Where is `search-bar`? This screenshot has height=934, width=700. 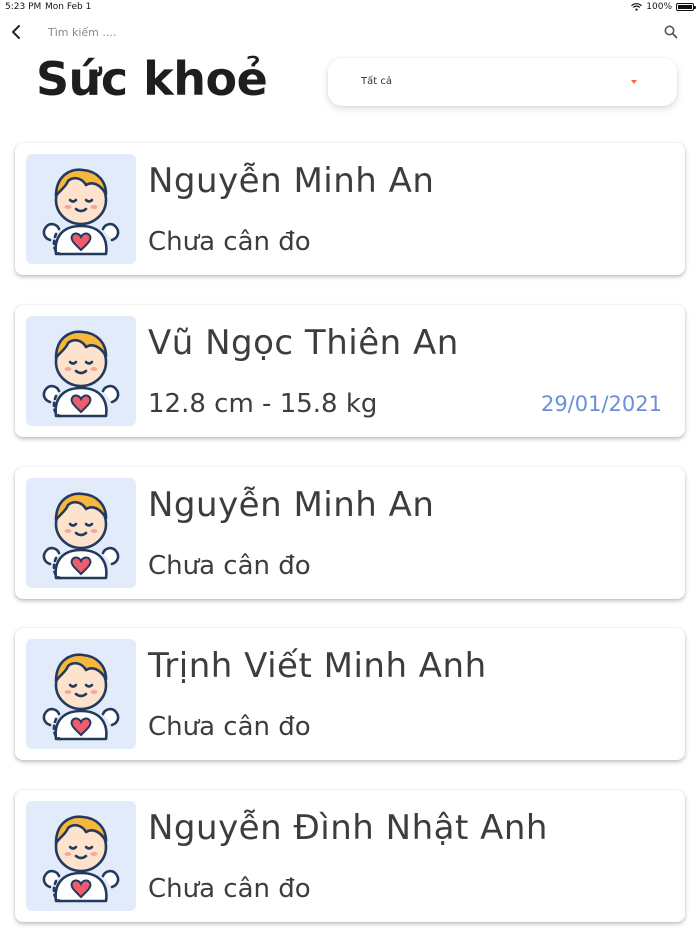
search-bar is located at coordinates (350, 32).